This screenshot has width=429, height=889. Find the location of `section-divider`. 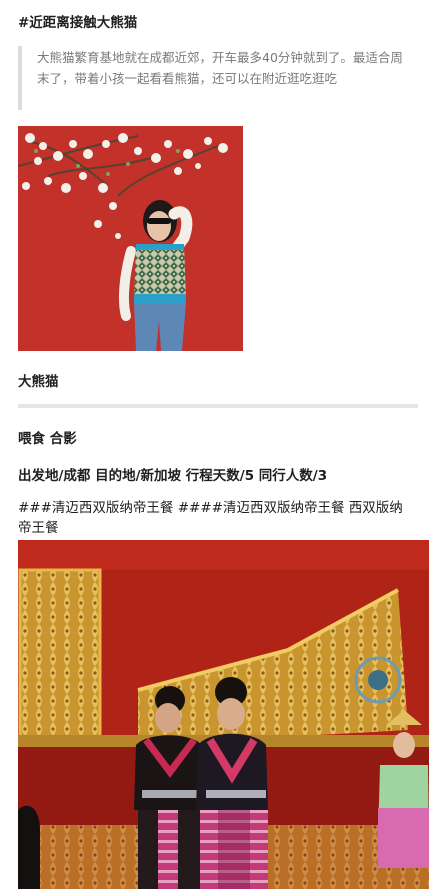

section-divider is located at coordinates (218, 406).